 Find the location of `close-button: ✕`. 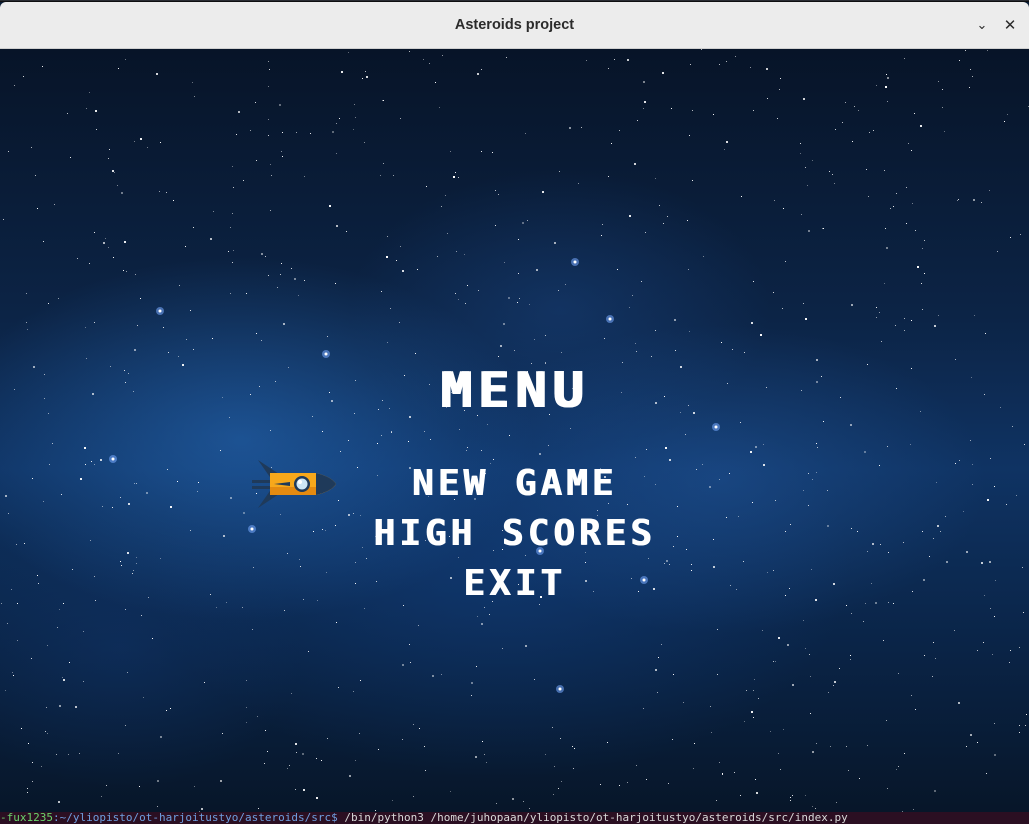

close-button: ✕ is located at coordinates (1010, 25).